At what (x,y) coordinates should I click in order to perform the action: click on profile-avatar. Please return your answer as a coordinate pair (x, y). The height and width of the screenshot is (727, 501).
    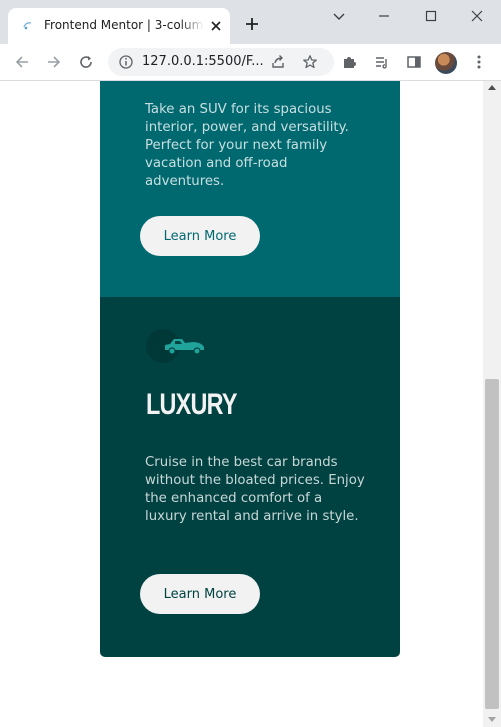
    Looking at the image, I should click on (446, 63).